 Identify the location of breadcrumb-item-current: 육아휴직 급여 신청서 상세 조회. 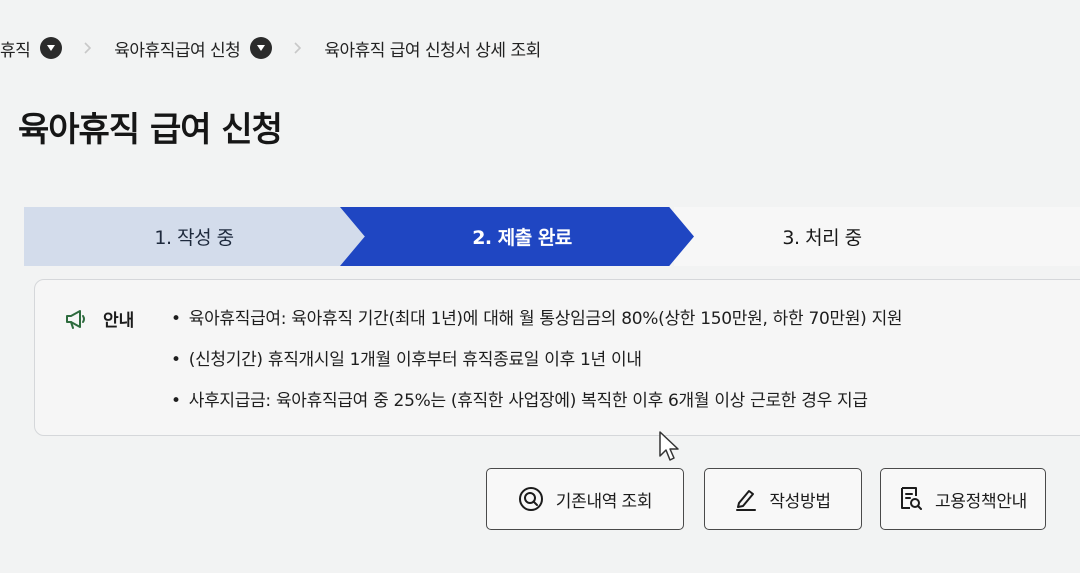
(432, 48).